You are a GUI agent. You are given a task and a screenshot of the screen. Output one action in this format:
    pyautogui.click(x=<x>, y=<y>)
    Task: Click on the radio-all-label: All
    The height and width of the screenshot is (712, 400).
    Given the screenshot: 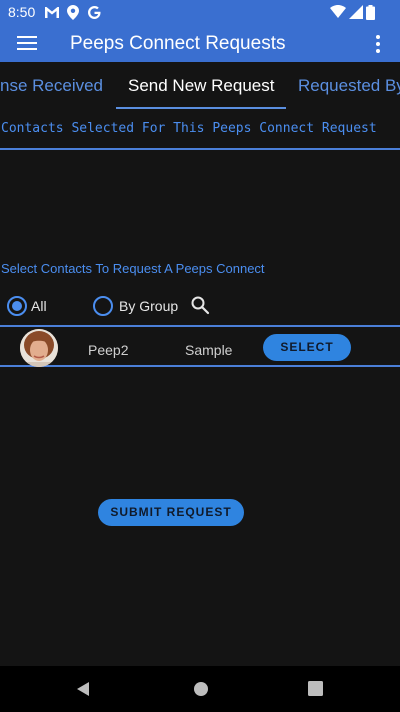 What is the action you would take?
    pyautogui.click(x=39, y=306)
    